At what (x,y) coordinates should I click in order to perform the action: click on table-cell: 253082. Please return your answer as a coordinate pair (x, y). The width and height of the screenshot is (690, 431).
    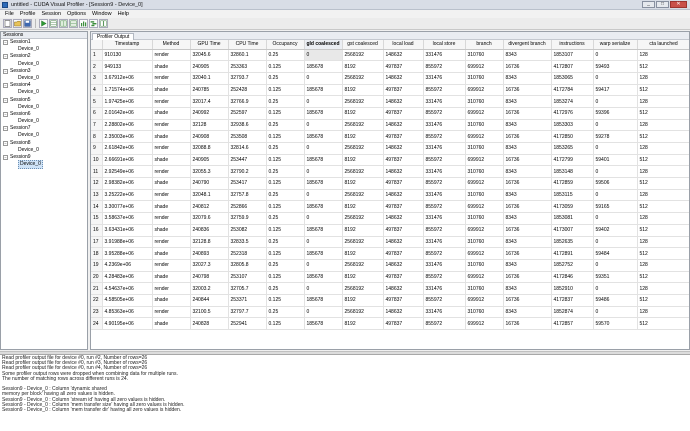
    Looking at the image, I should click on (247, 230).